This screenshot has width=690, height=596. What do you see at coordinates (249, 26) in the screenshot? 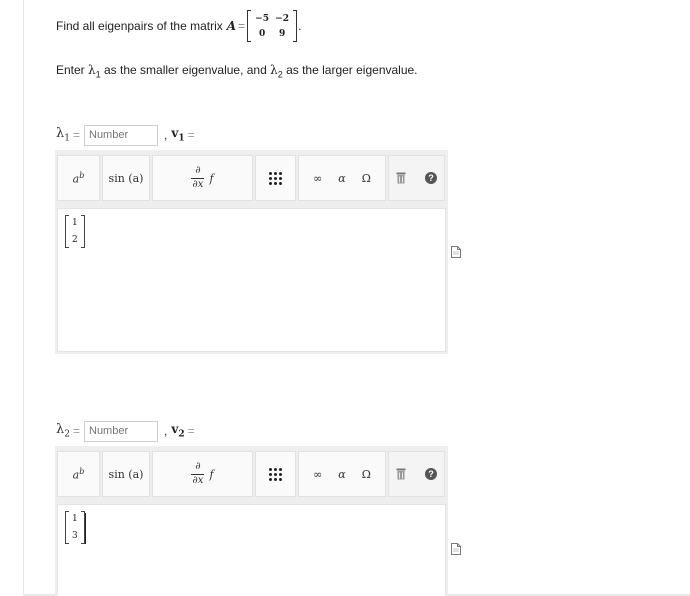
I see `matrix-bracket-left` at bounding box center [249, 26].